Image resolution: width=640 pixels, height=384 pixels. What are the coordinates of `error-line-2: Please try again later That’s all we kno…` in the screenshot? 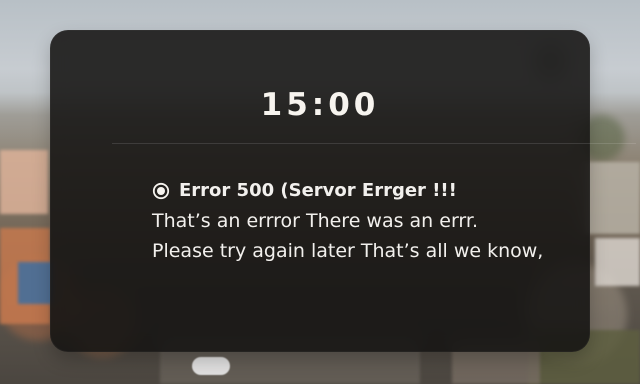 It's located at (348, 251).